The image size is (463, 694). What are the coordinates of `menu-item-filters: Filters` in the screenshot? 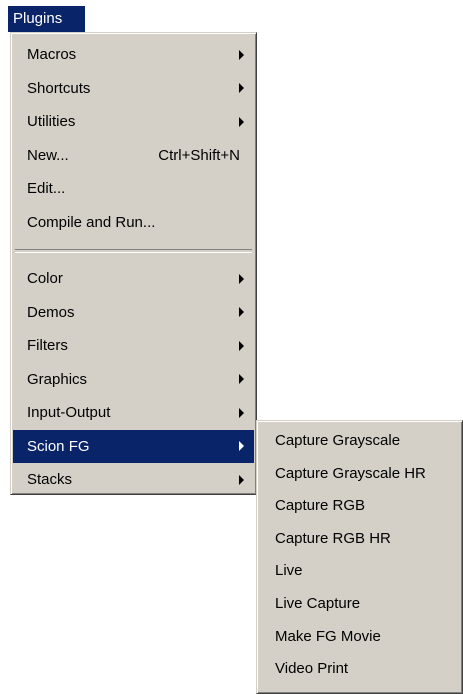 It's located at (133, 346).